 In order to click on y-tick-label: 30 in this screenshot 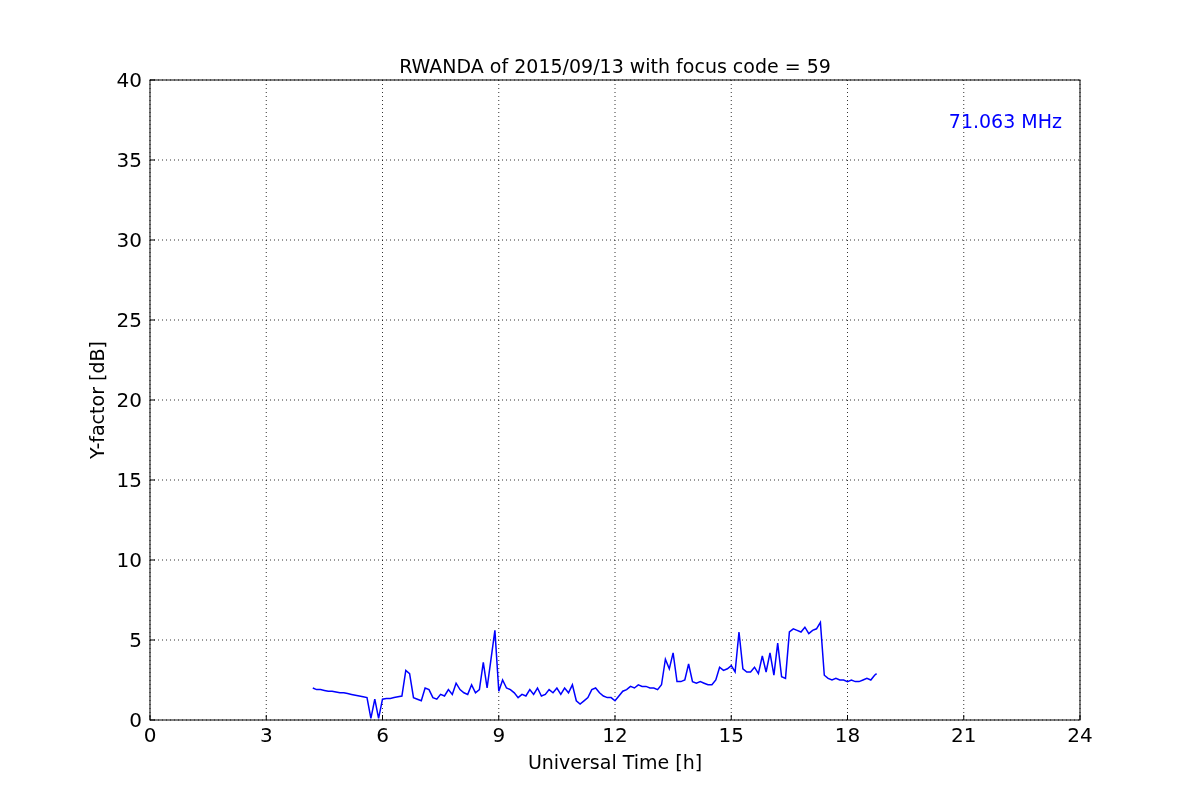, I will do `click(129, 240)`.